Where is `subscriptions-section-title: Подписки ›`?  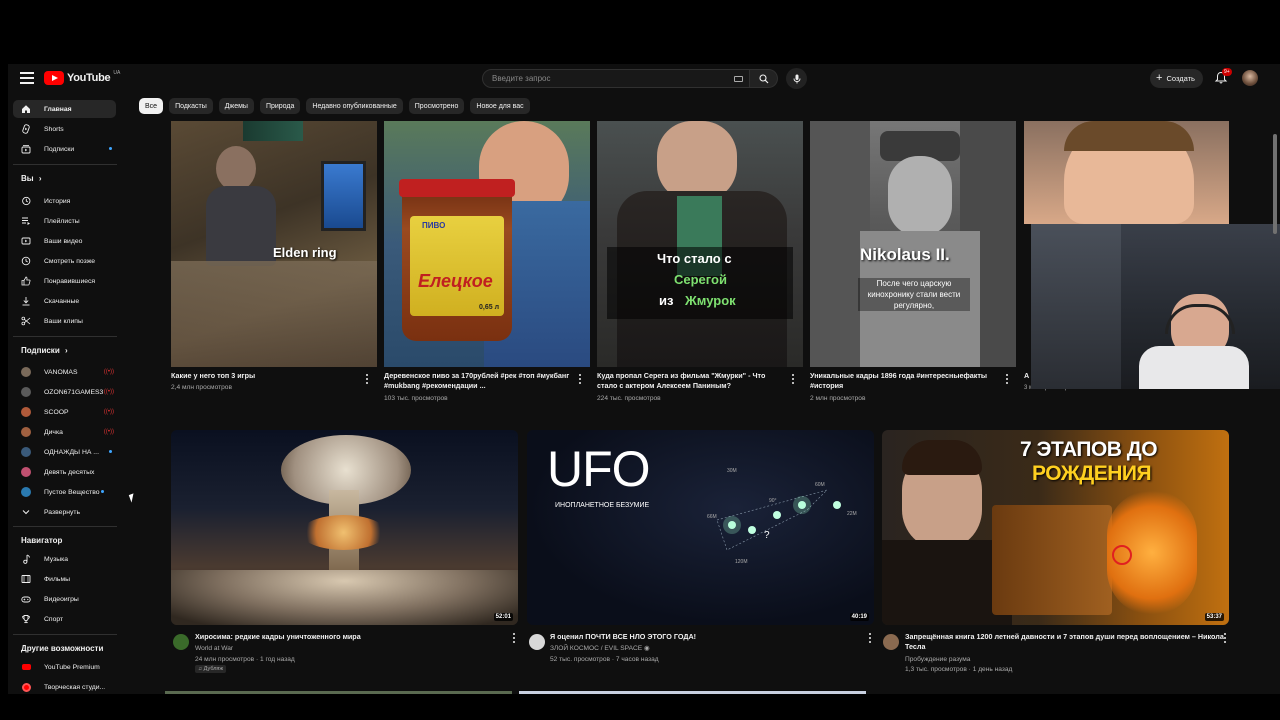 subscriptions-section-title: Подписки › is located at coordinates (44, 350).